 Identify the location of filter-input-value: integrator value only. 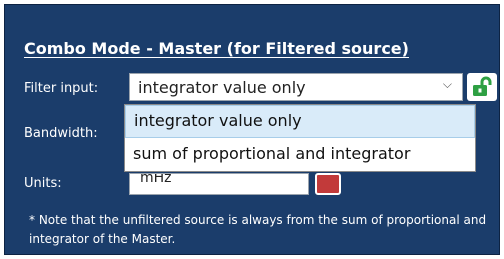
(222, 87).